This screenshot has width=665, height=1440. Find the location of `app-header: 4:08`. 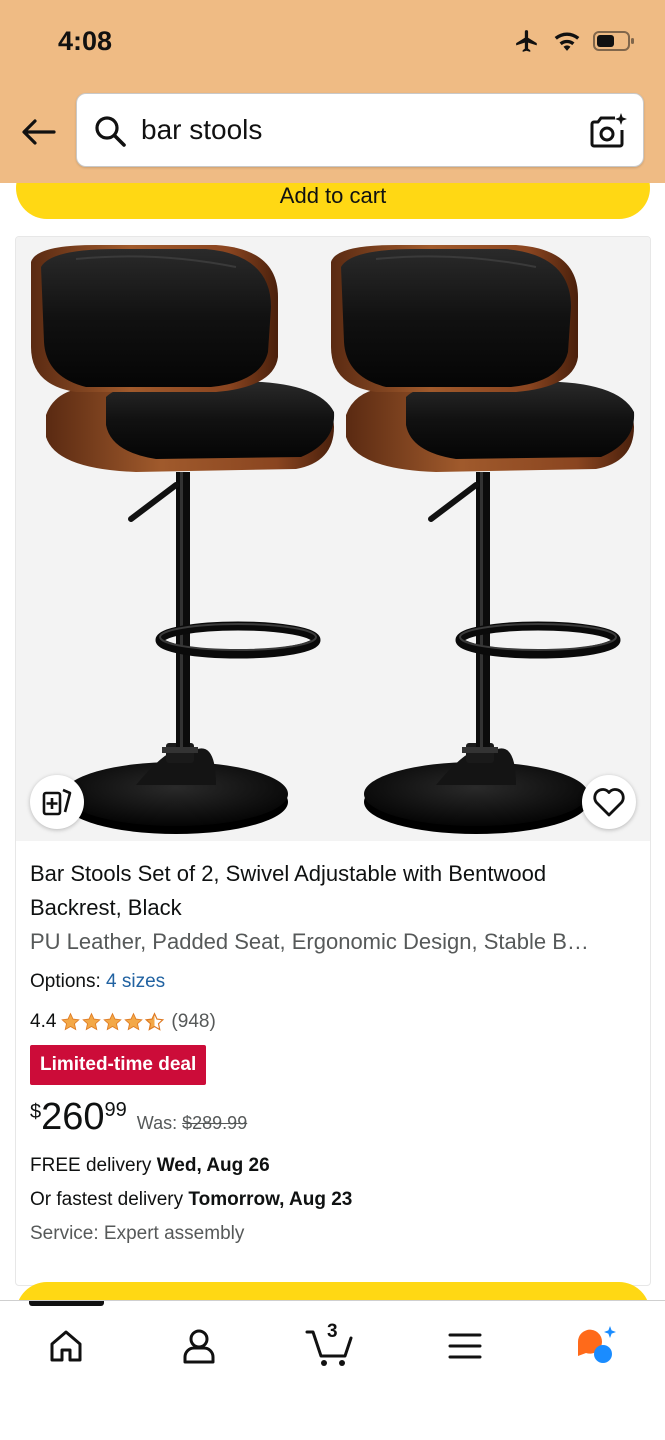

app-header: 4:08 is located at coordinates (332, 91).